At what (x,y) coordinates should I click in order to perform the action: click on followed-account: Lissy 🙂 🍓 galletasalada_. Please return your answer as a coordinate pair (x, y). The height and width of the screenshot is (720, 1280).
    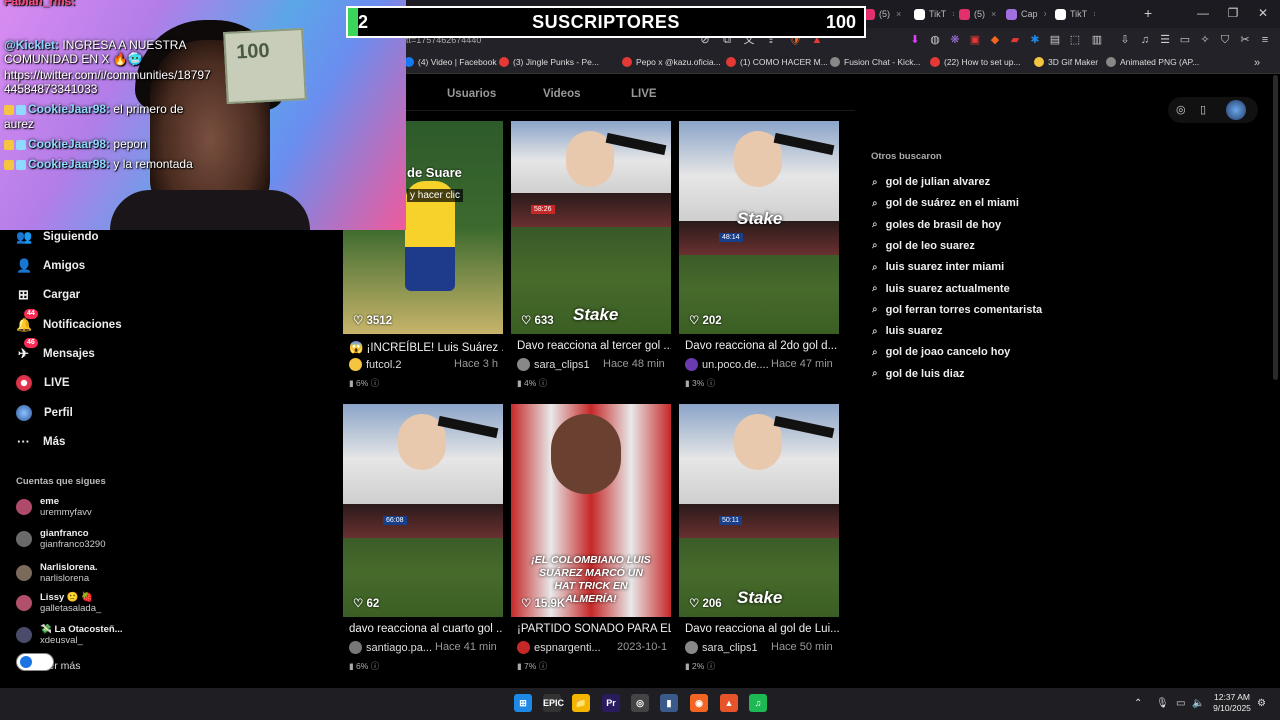
    Looking at the image, I should click on (58, 603).